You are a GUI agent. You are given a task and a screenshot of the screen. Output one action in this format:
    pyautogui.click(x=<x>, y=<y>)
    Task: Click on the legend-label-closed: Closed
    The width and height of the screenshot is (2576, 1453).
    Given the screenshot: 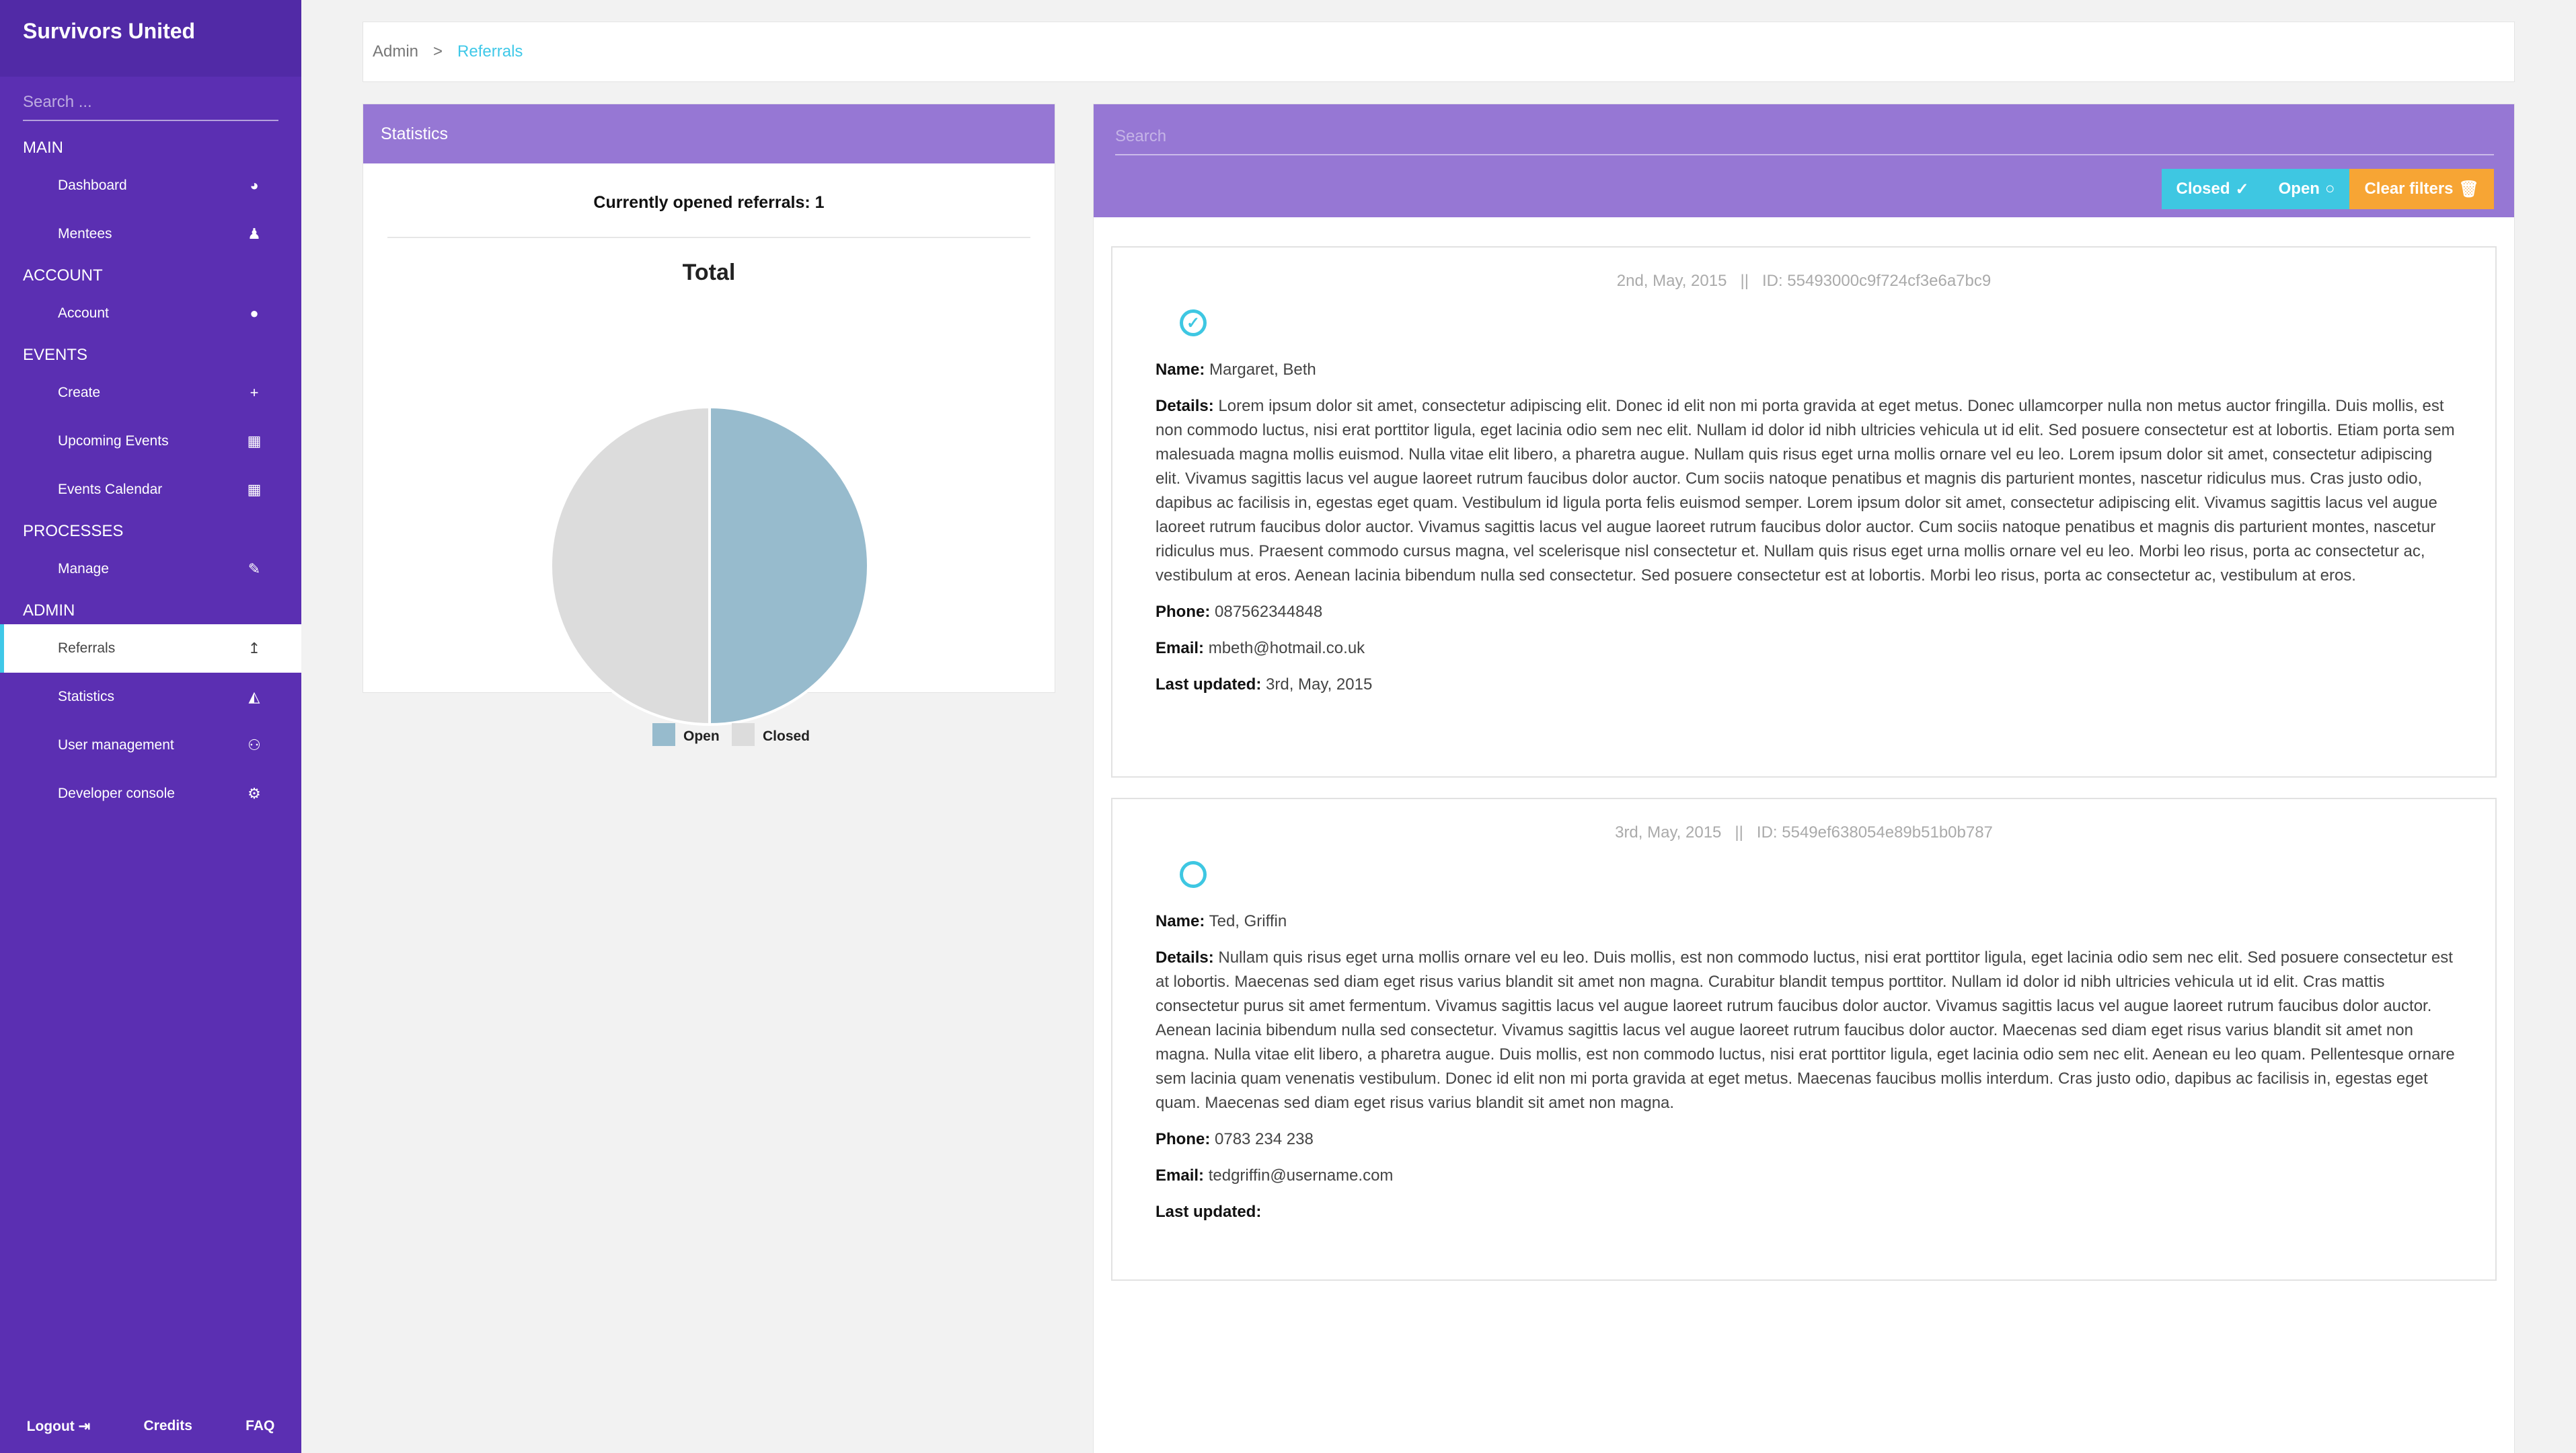 What is the action you would take?
    pyautogui.click(x=786, y=737)
    